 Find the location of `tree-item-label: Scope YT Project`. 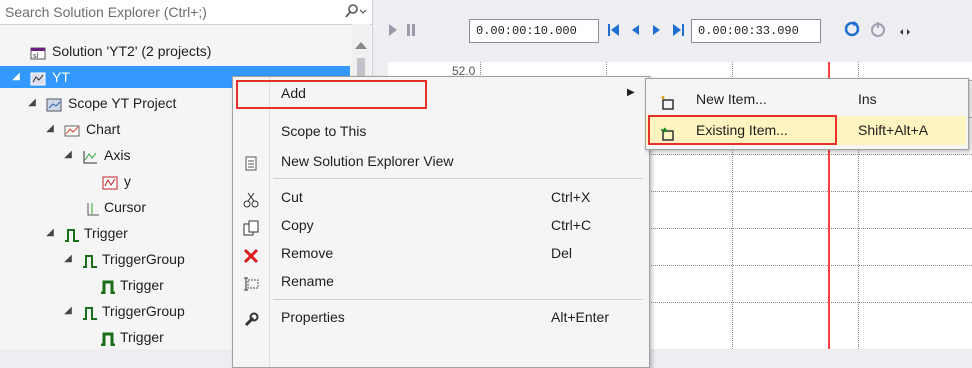

tree-item-label: Scope YT Project is located at coordinates (122, 103).